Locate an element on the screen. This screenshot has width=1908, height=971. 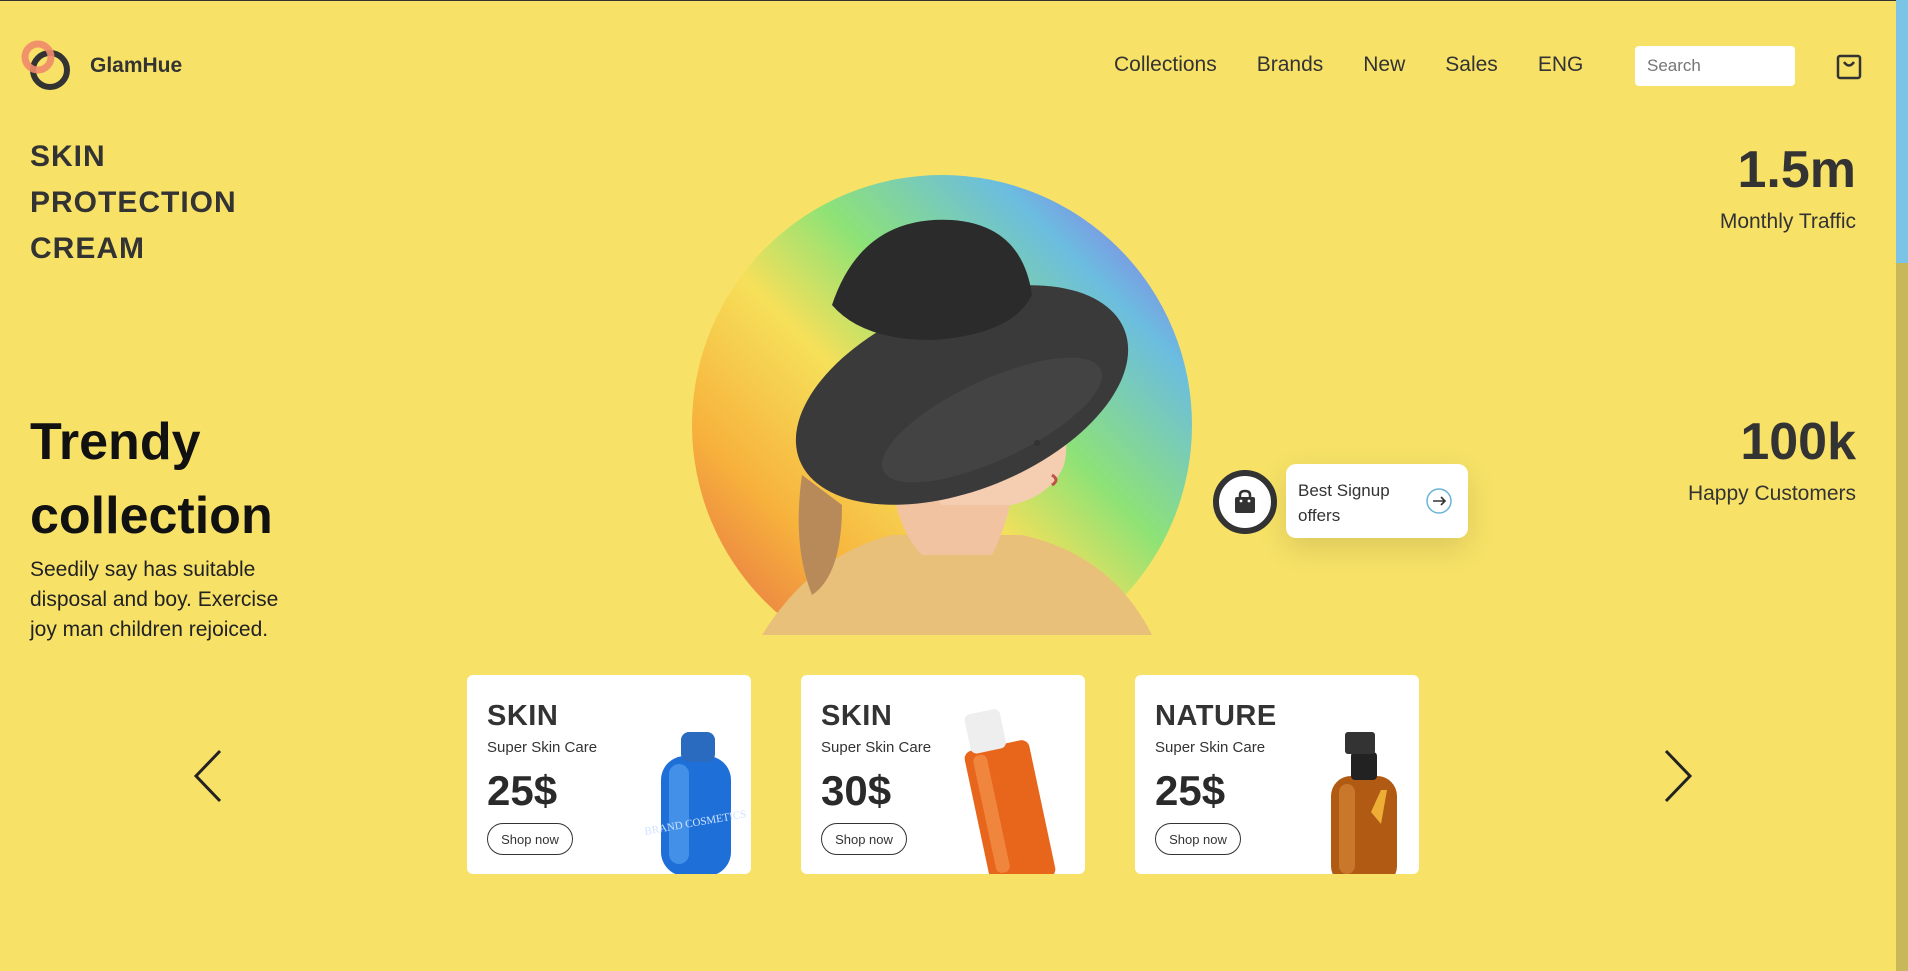
product-card: SKIN Super Skin Care 30$ Shop now is located at coordinates (943, 774).